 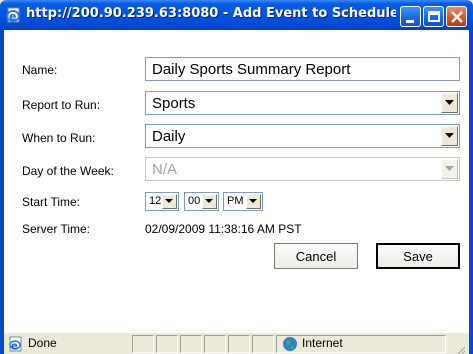 I want to click on start-ampm-dropdown-button, so click(x=253, y=201).